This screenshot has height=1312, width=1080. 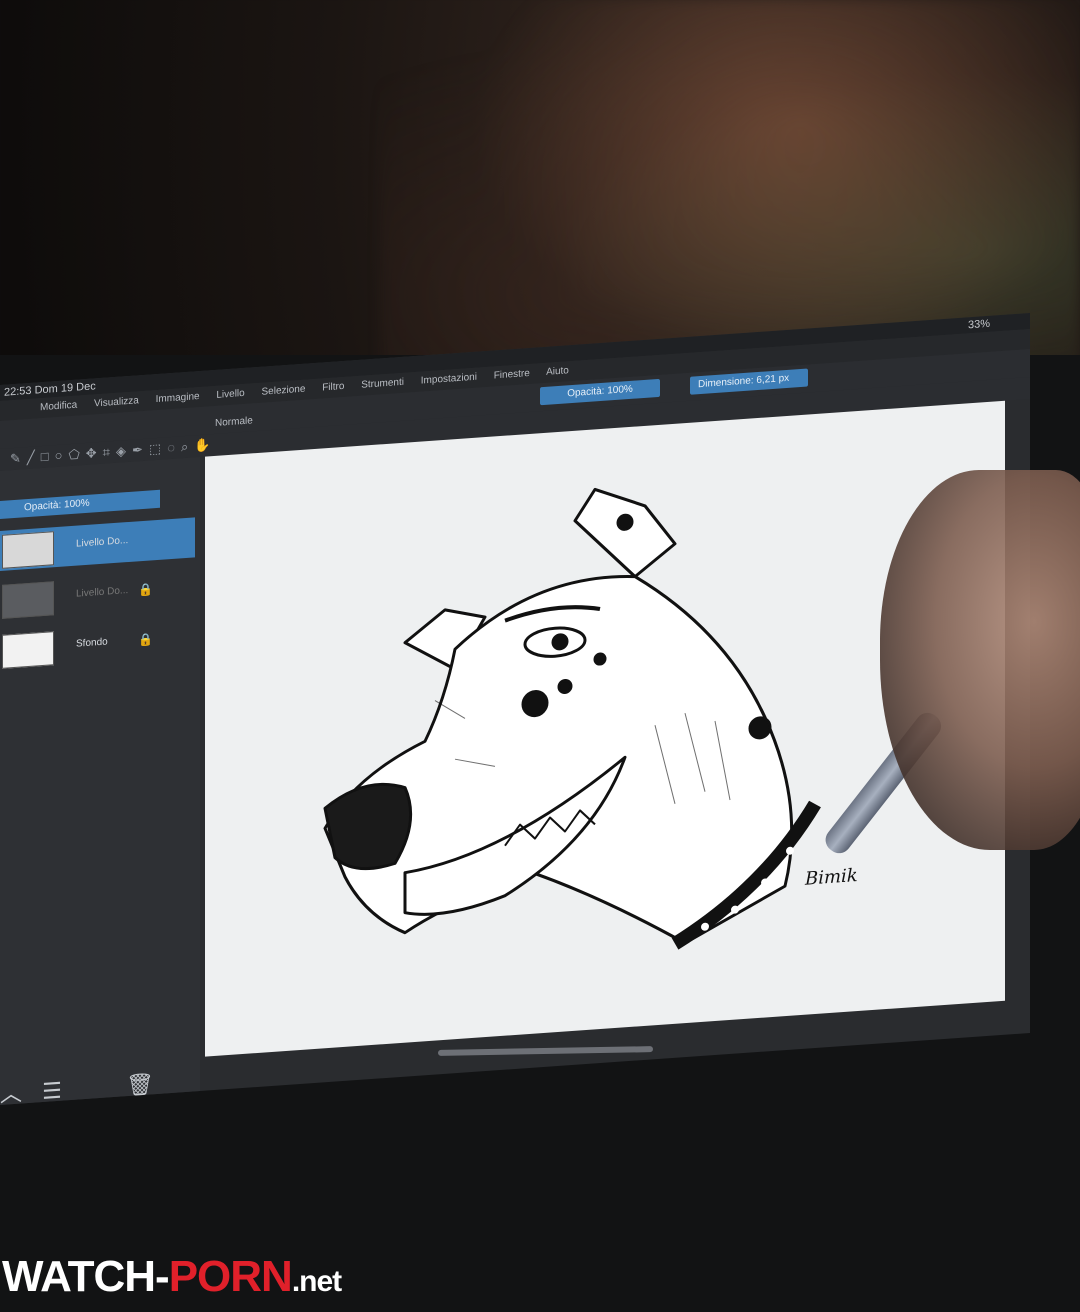 I want to click on sliders-icon: ☰, so click(x=52, y=1091).